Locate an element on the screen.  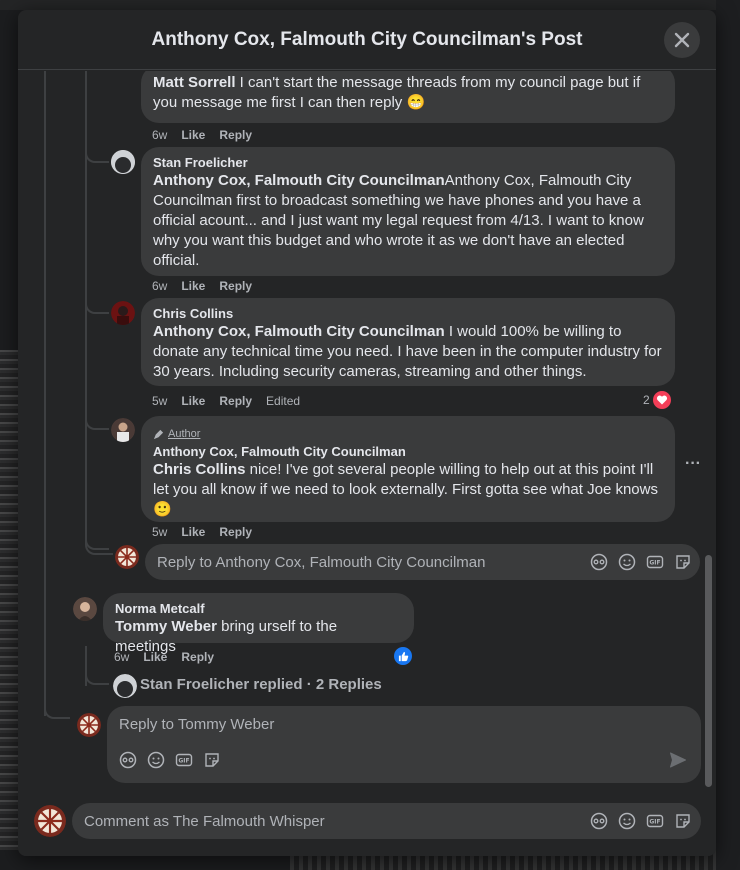
reaction-summary: 2 is located at coordinates (657, 400).